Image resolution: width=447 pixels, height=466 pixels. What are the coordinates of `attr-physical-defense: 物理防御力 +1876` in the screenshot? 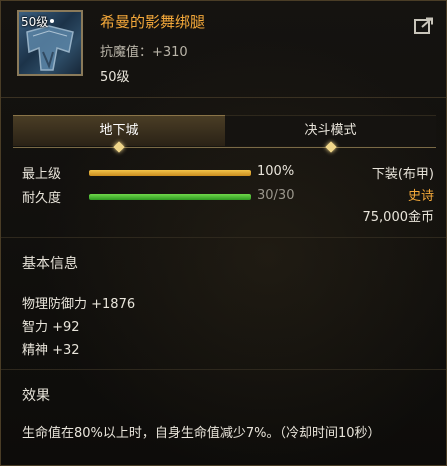 It's located at (79, 304).